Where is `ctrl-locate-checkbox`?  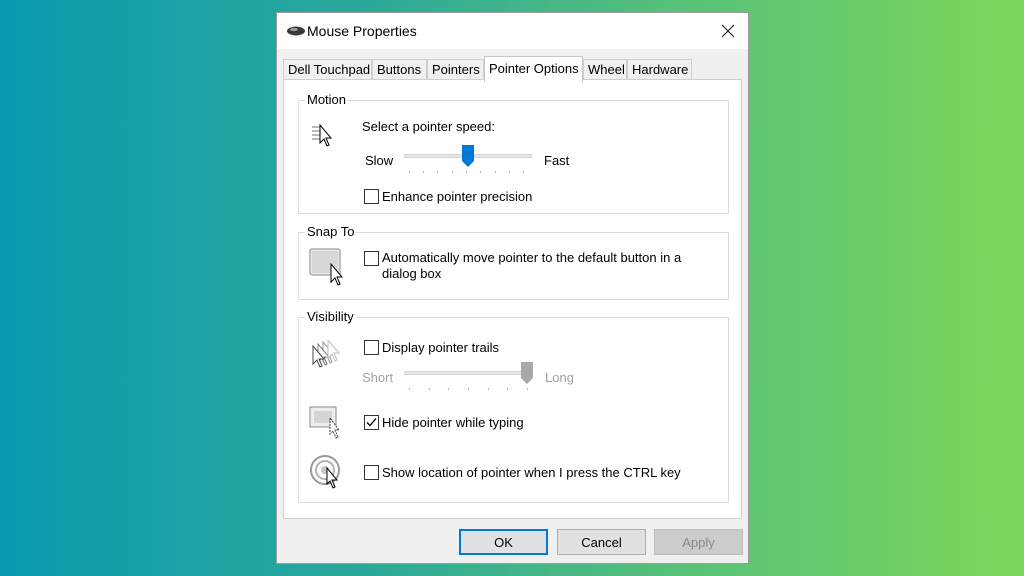
ctrl-locate-checkbox is located at coordinates (371, 472).